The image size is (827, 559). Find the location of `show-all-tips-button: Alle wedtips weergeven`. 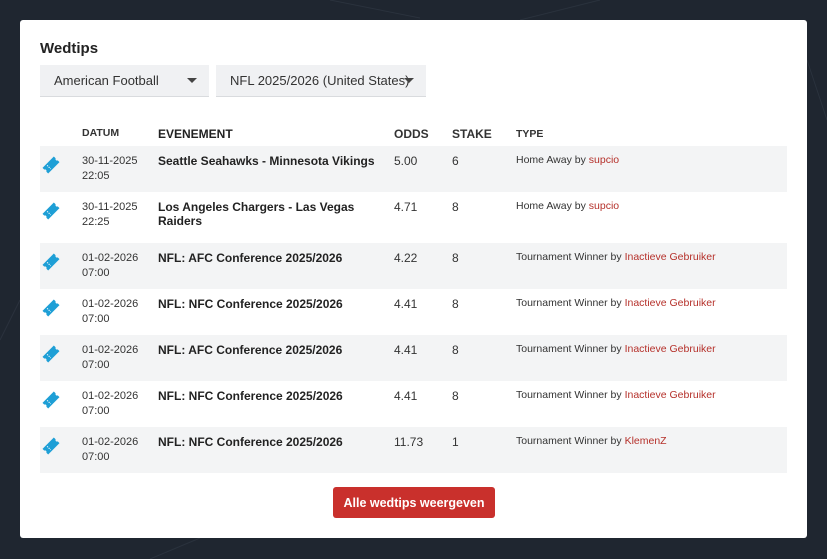

show-all-tips-button: Alle wedtips weergeven is located at coordinates (414, 502).